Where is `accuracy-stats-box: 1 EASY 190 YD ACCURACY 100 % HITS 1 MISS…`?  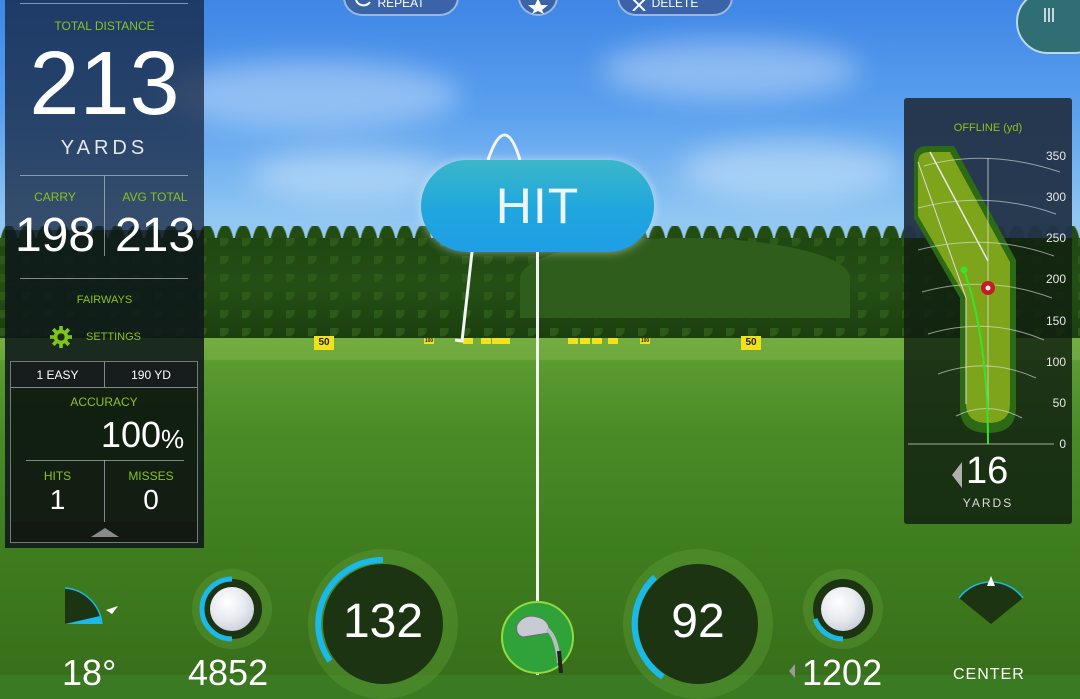 accuracy-stats-box: 1 EASY 190 YD ACCURACY 100 % HITS 1 MISS… is located at coordinates (104, 452).